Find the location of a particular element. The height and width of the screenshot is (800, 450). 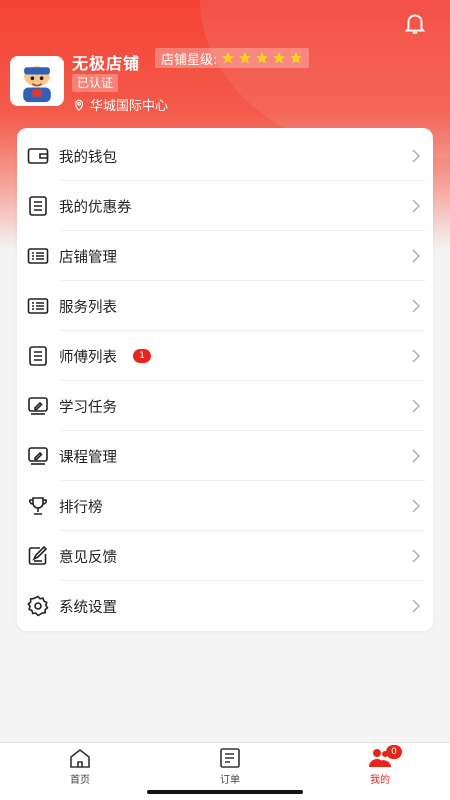

menu-item-label: 服务列表 is located at coordinates (88, 307).